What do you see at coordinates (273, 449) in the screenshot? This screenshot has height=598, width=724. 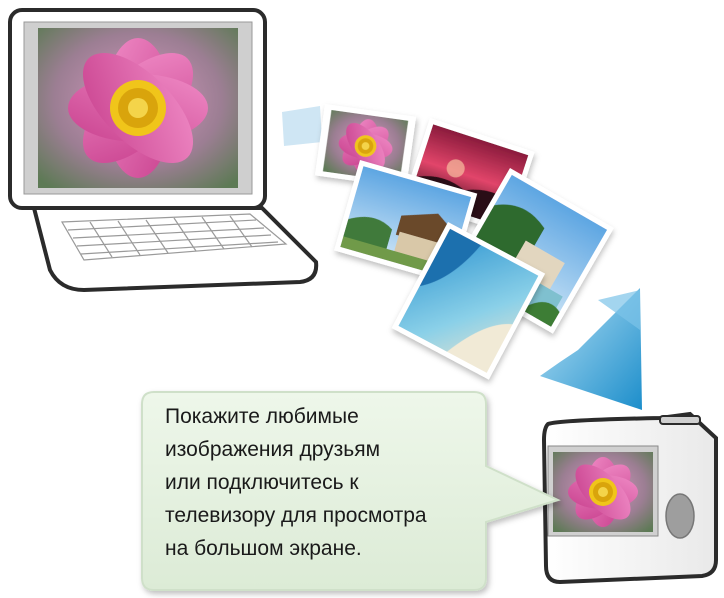 I see `caption-line: изображения друзьям` at bounding box center [273, 449].